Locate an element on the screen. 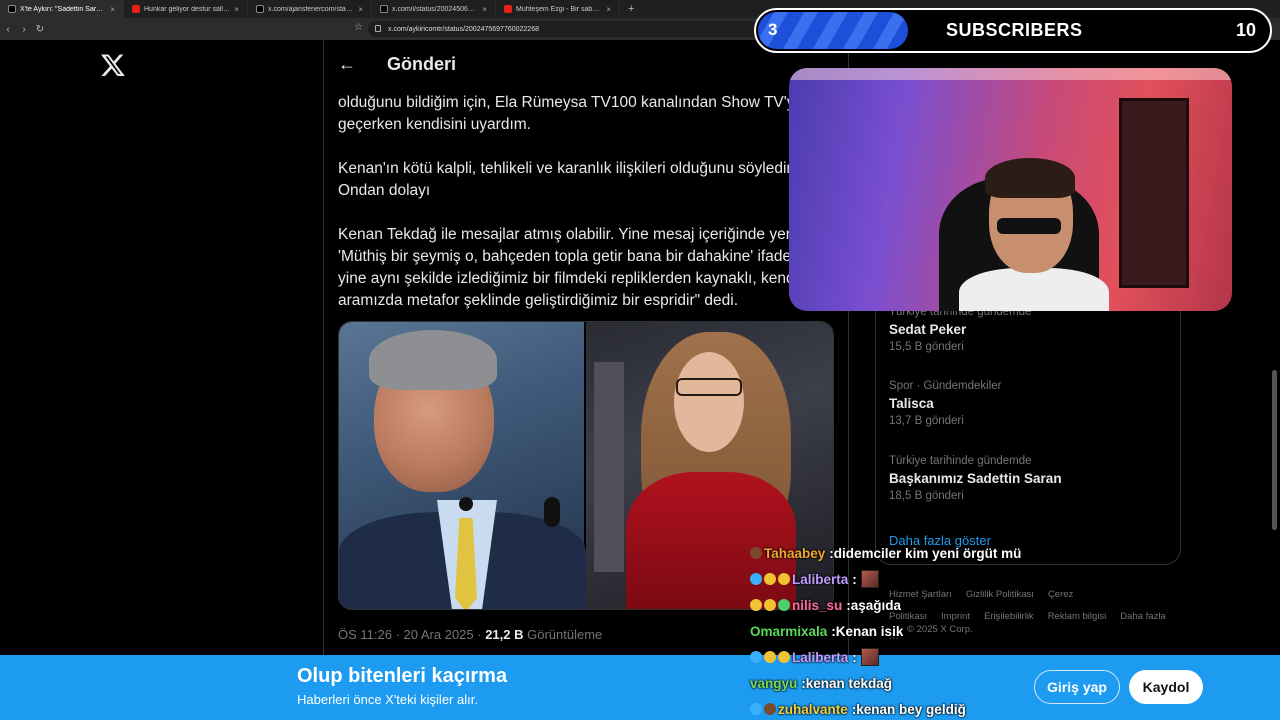 This screenshot has height=720, width=1280. banner-subtitle: Haberleri önce X'teki kişiler alır. is located at coordinates (387, 699).